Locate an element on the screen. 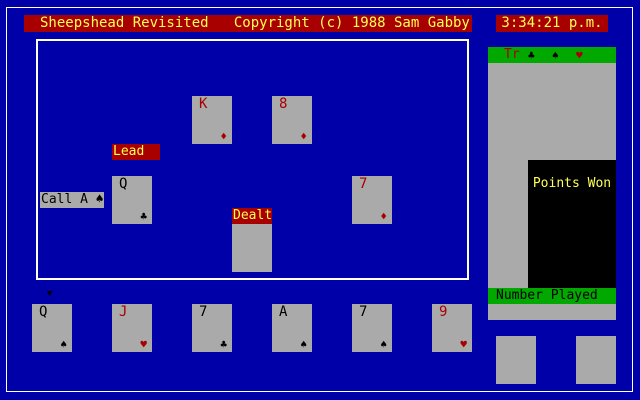 This screenshot has width=640, height=400. trick-card-left: Q ♣ is located at coordinates (132, 200).